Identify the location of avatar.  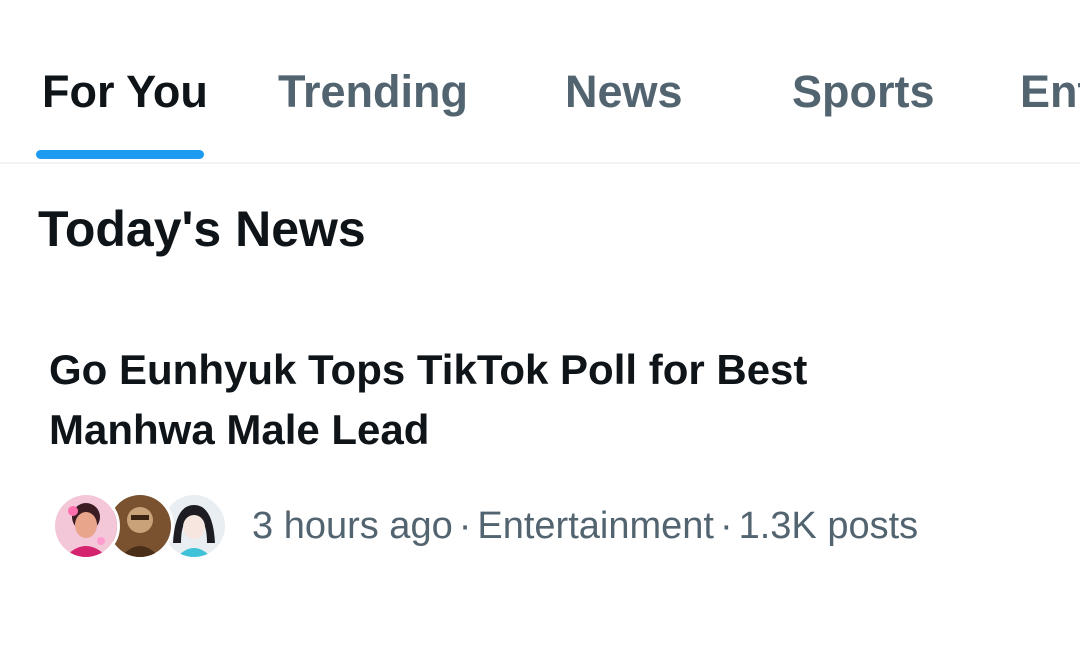
(86, 526).